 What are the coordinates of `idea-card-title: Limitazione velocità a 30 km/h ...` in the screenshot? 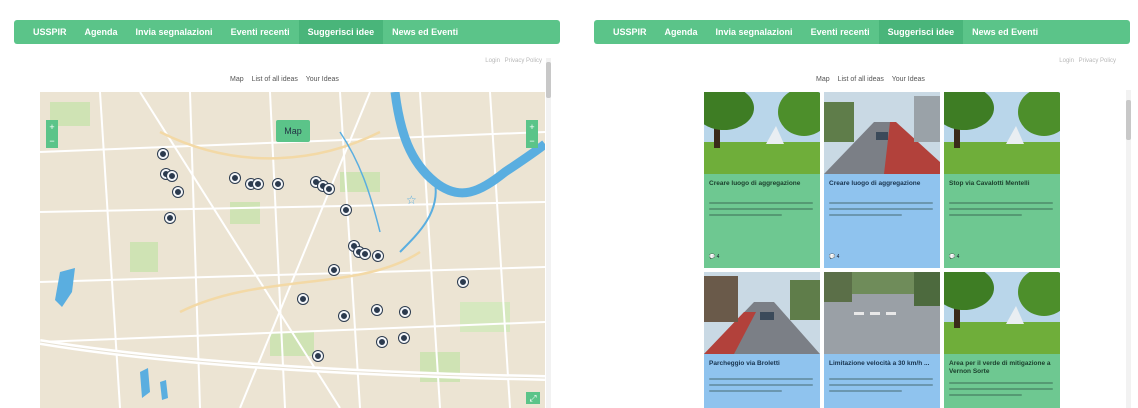 It's located at (879, 363).